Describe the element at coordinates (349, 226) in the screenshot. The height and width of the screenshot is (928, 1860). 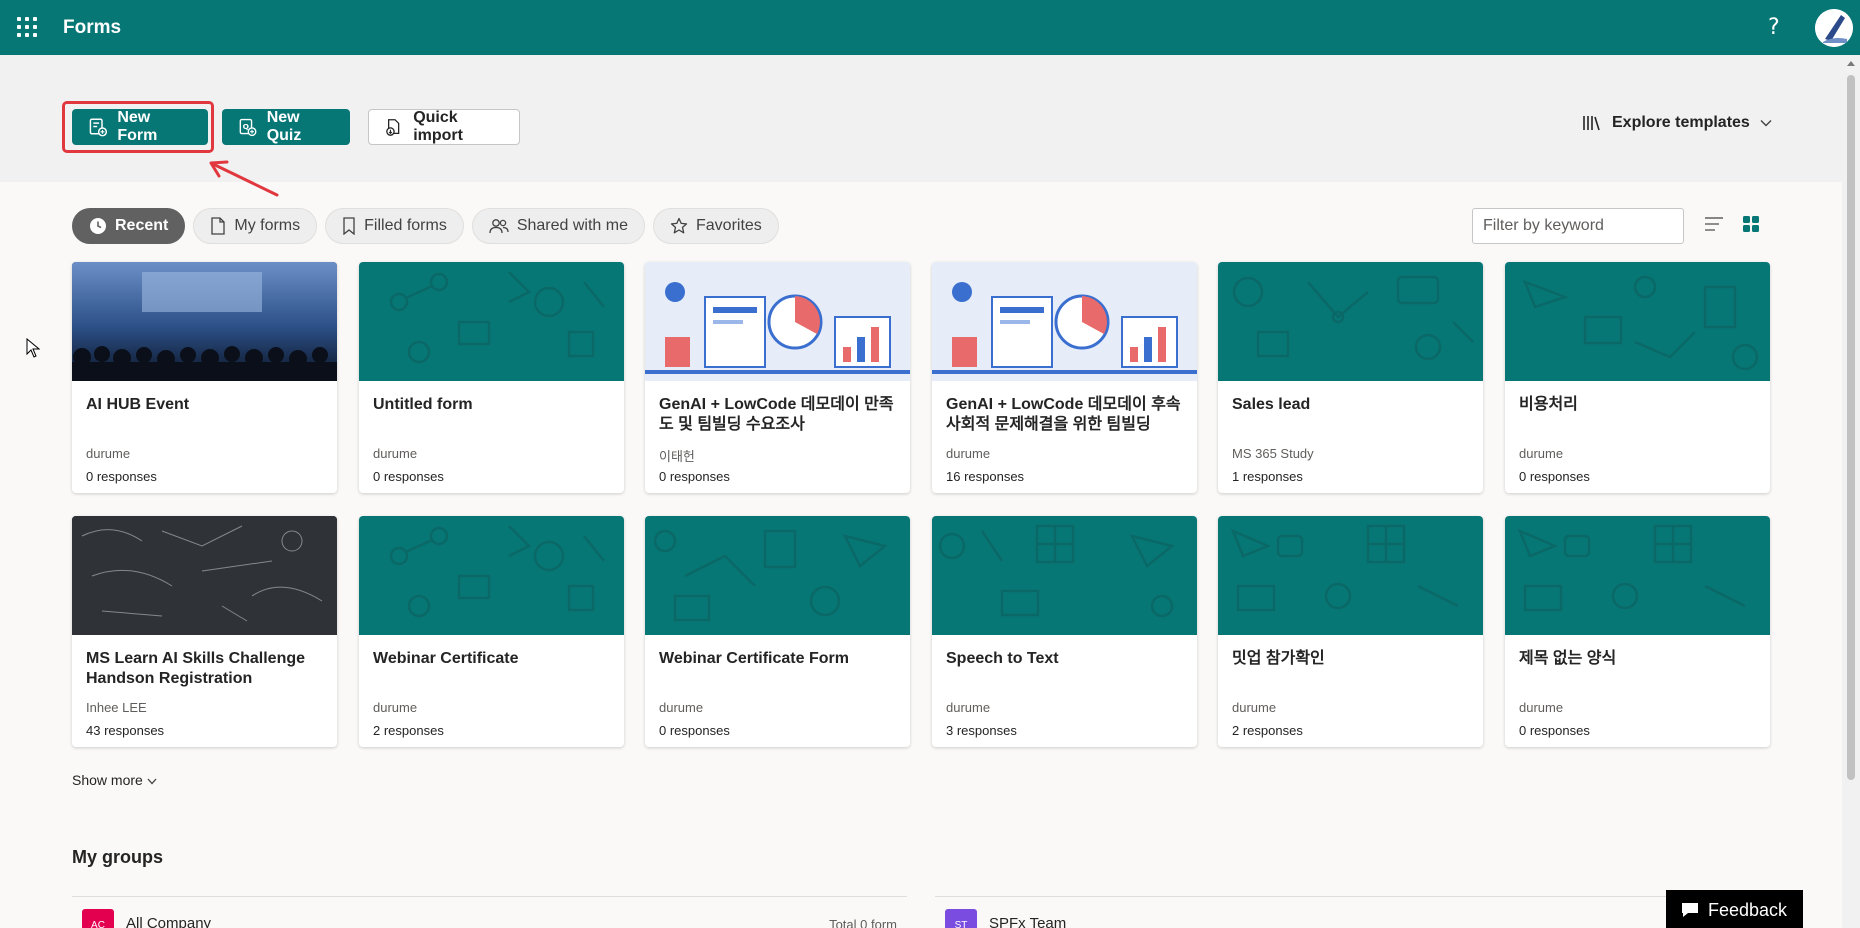
I see `bookmark-icon` at that location.